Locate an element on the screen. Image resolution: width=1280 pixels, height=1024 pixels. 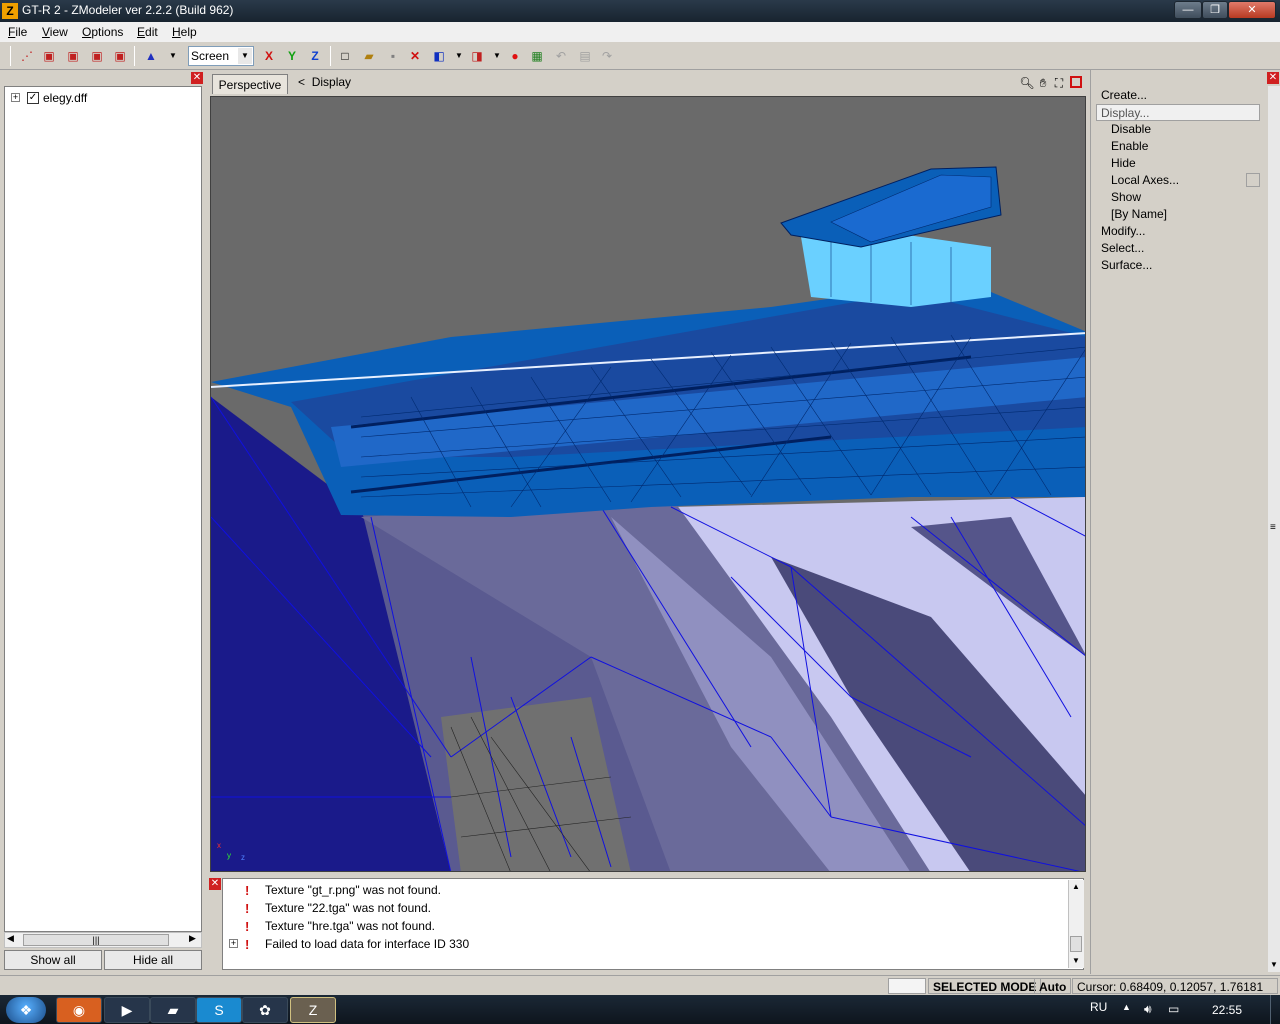
axis-y-toggle: Y is located at coordinates (292, 56).